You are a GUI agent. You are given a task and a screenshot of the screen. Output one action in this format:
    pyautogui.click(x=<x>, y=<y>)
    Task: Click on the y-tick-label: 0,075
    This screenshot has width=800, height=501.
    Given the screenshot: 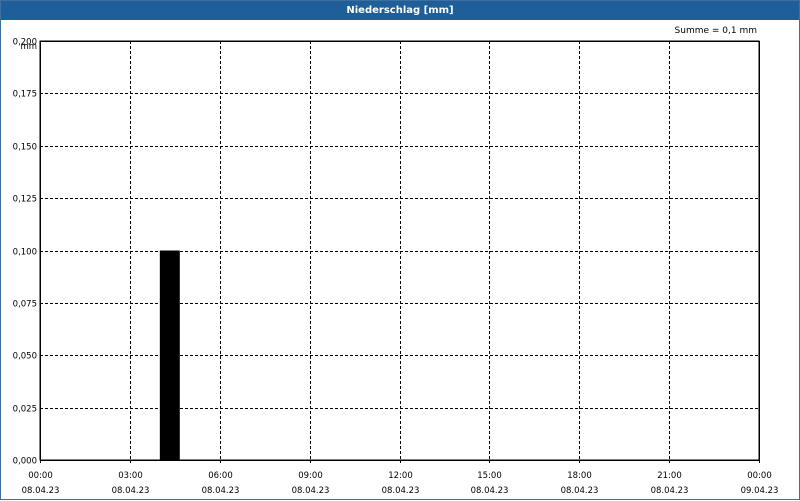 What is the action you would take?
    pyautogui.click(x=25, y=305)
    